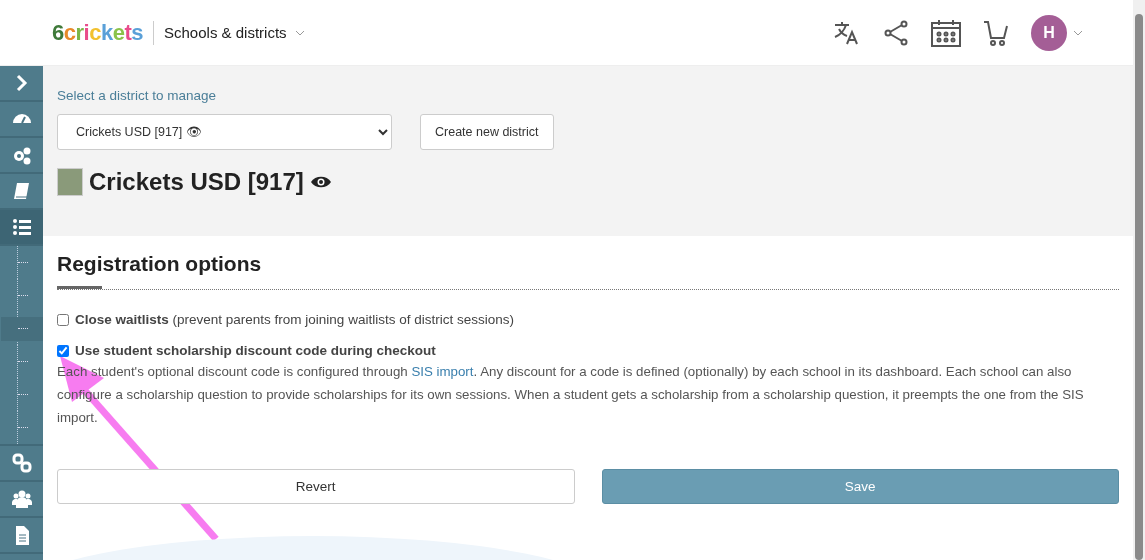  What do you see at coordinates (70, 182) in the screenshot?
I see `district-logo-placeholder` at bounding box center [70, 182].